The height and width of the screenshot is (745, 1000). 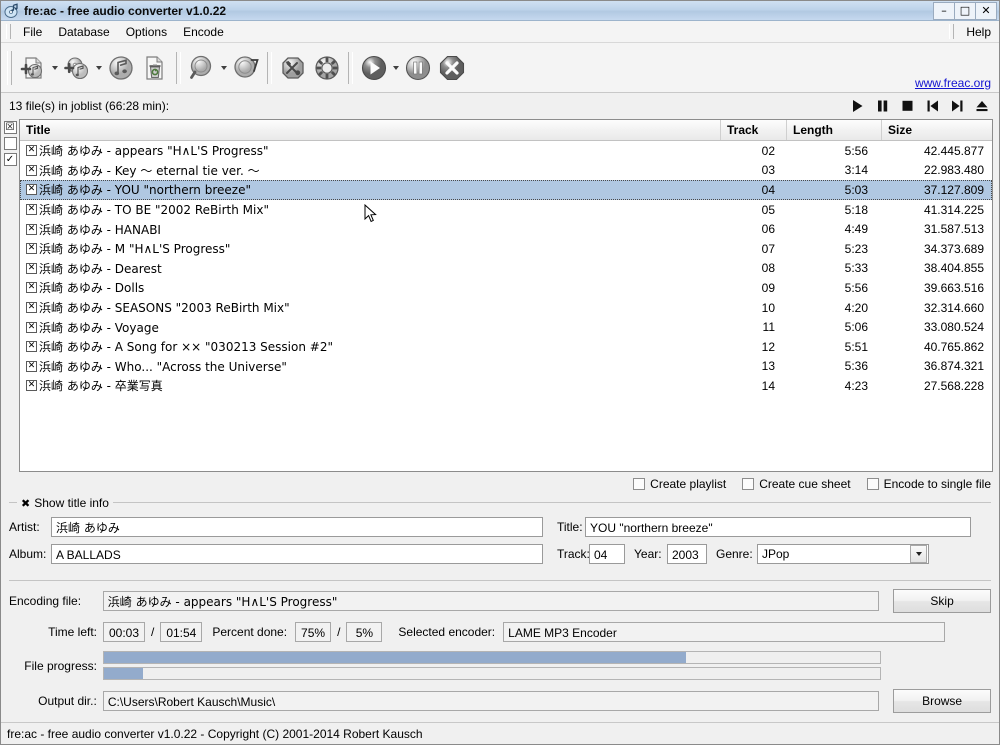 I want to click on skip-button: Skip, so click(x=942, y=601).